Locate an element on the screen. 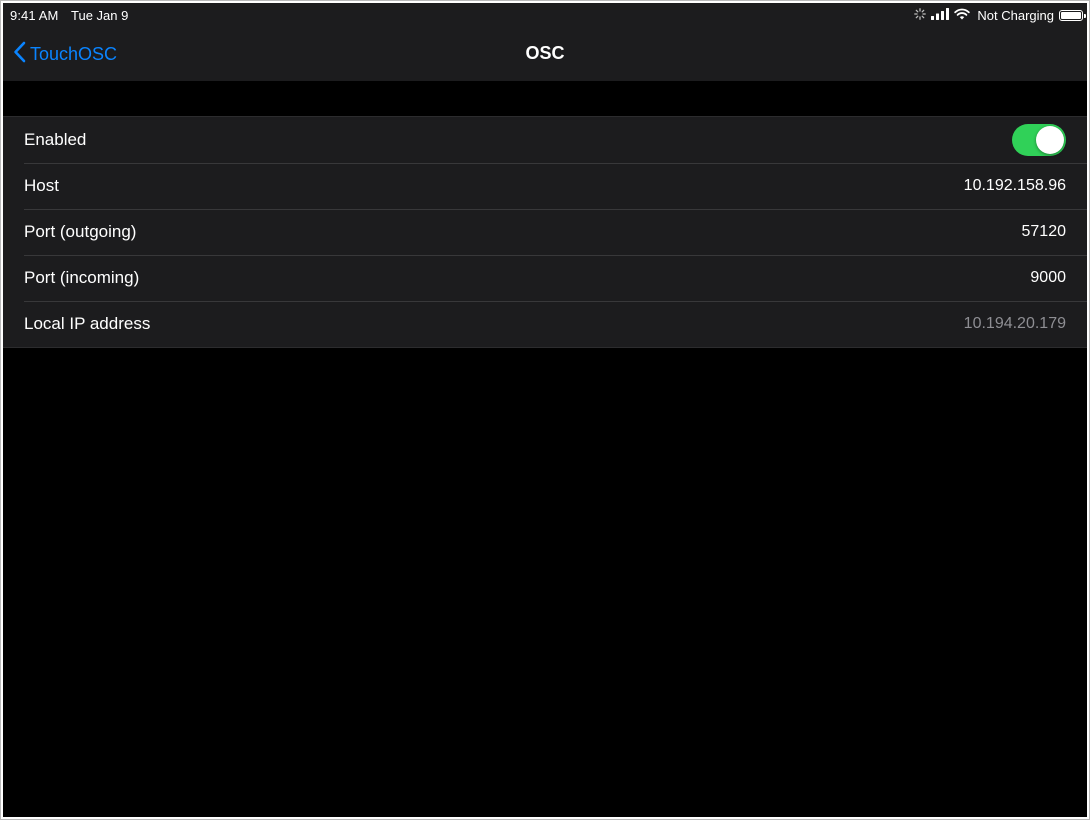 The image size is (1090, 820). wifi-icon is located at coordinates (962, 15).